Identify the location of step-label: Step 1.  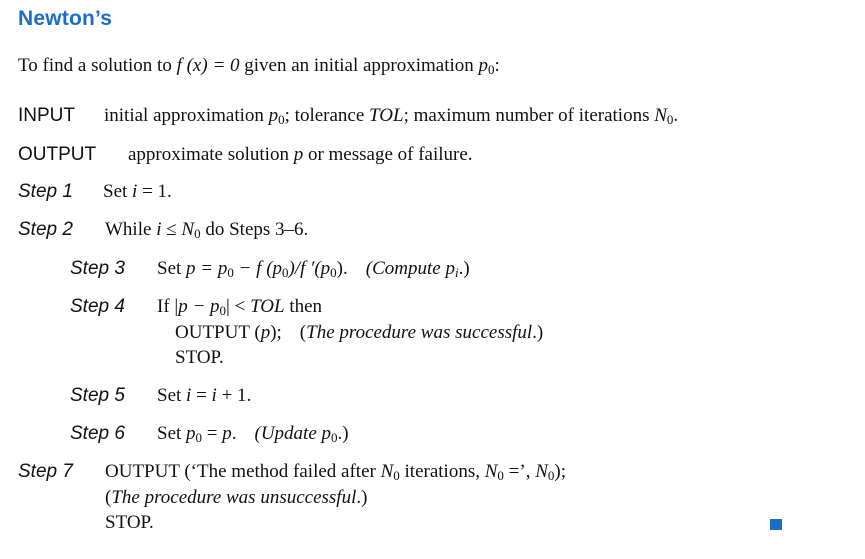
(45, 191).